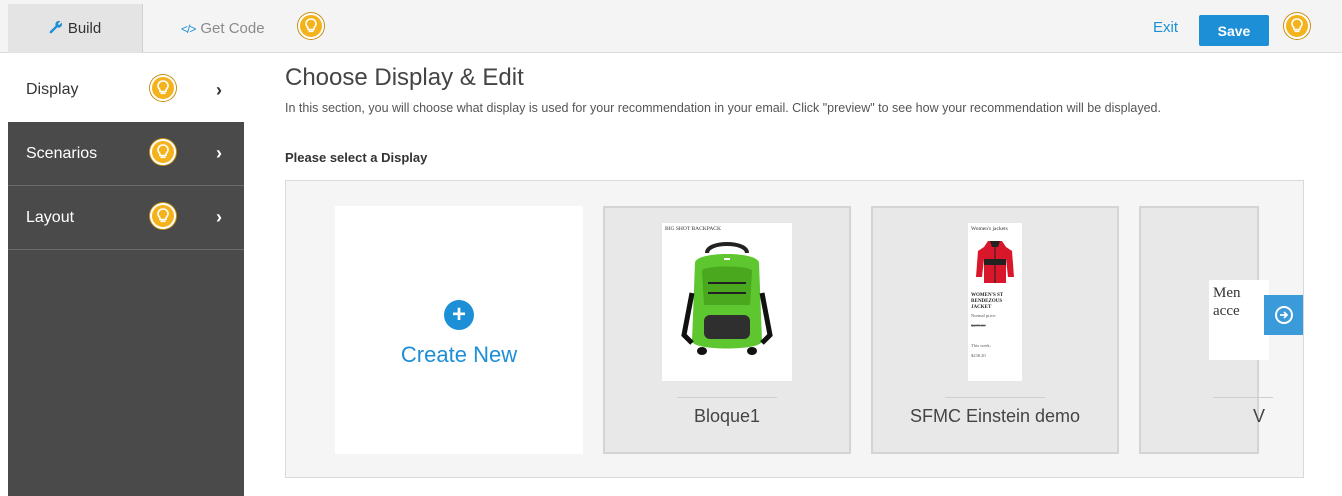  I want to click on thumbnail-normal-label: Normal price:, so click(984, 315).